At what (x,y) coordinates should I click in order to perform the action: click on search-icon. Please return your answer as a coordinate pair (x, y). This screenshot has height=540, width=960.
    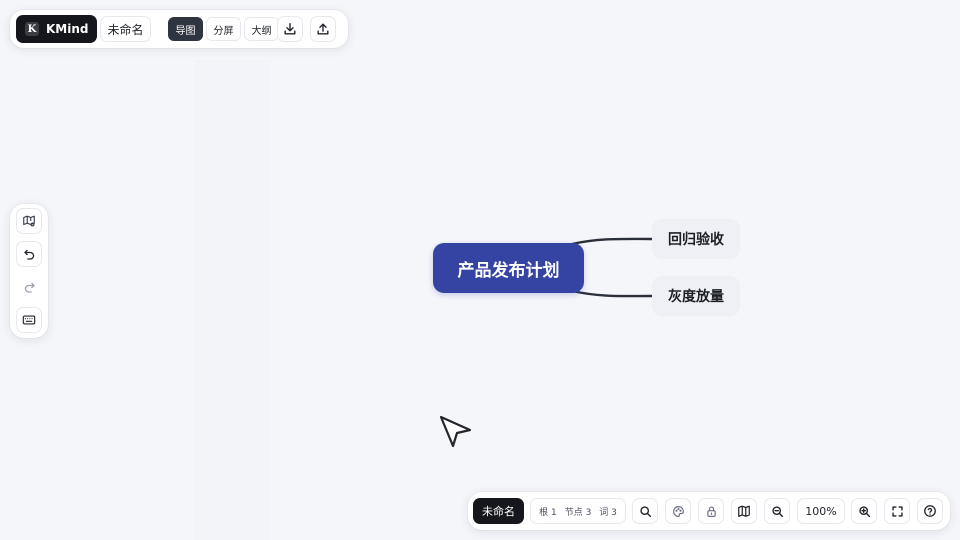
    Looking at the image, I should click on (645, 511).